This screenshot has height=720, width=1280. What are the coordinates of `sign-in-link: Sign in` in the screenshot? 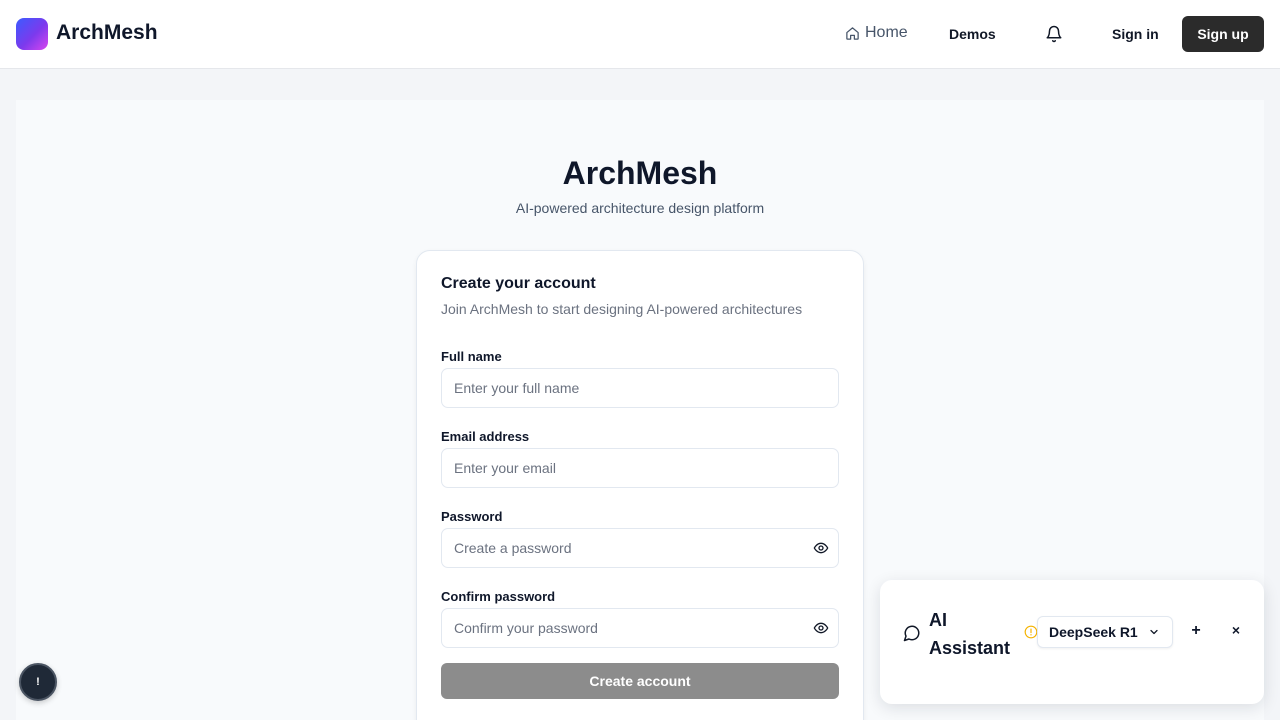 It's located at (1135, 34).